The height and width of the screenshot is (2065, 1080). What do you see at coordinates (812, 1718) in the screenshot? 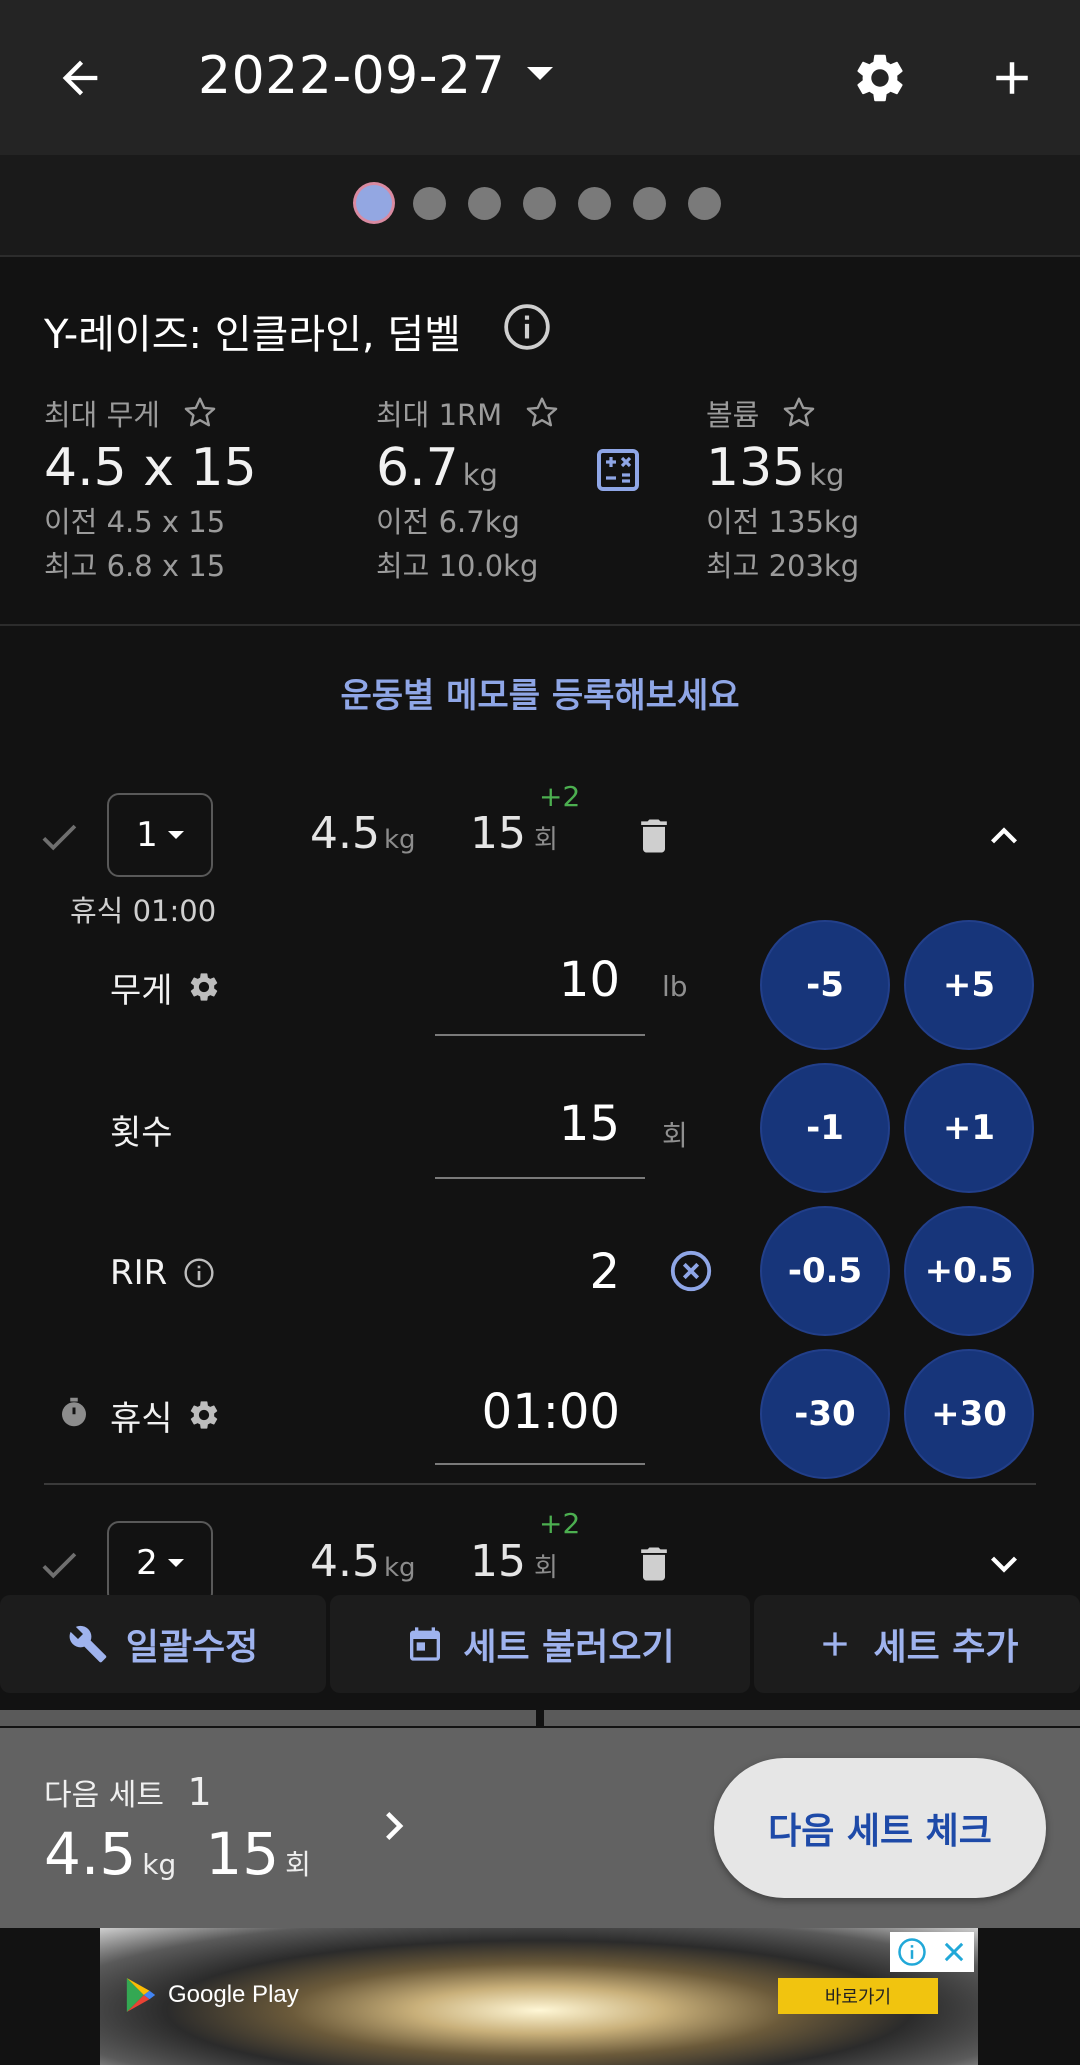
I see `scroll-indicator-right` at bounding box center [812, 1718].